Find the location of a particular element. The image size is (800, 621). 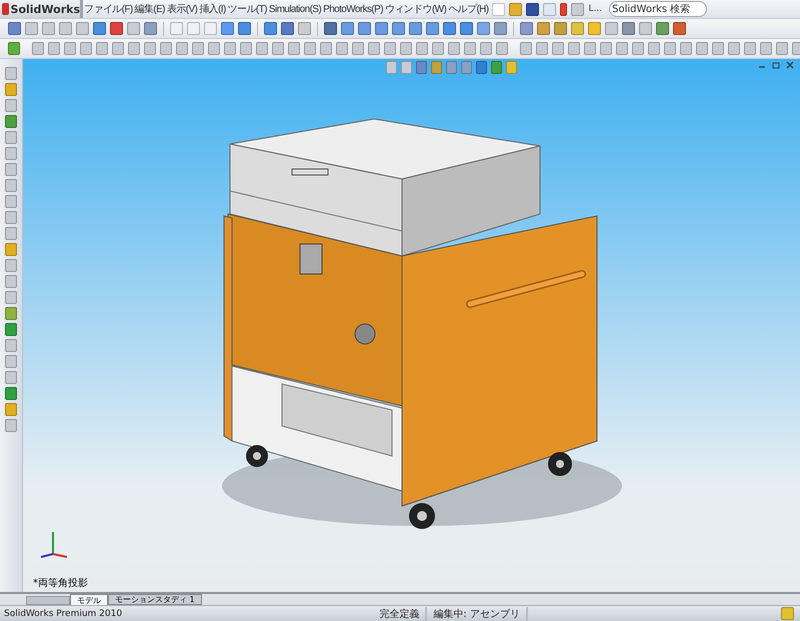

menu-item: ファイル(F) is located at coordinates (108, 9).